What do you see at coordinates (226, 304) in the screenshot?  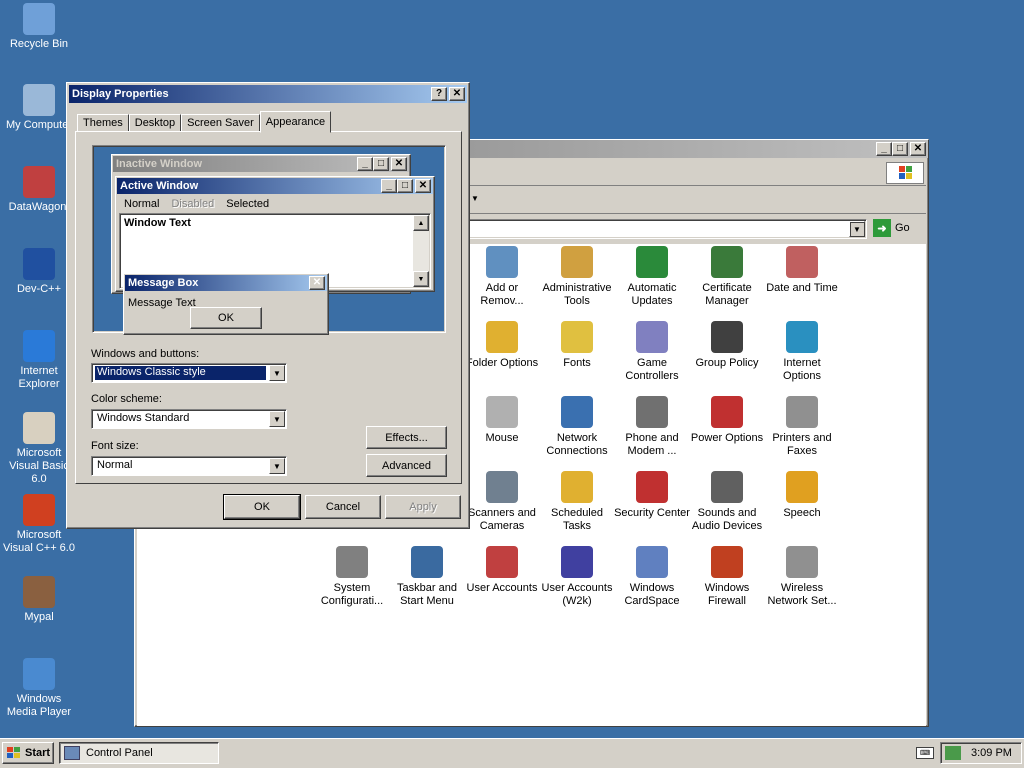 I see `preview-message-box: Message Box ✕ Message Text OK` at bounding box center [226, 304].